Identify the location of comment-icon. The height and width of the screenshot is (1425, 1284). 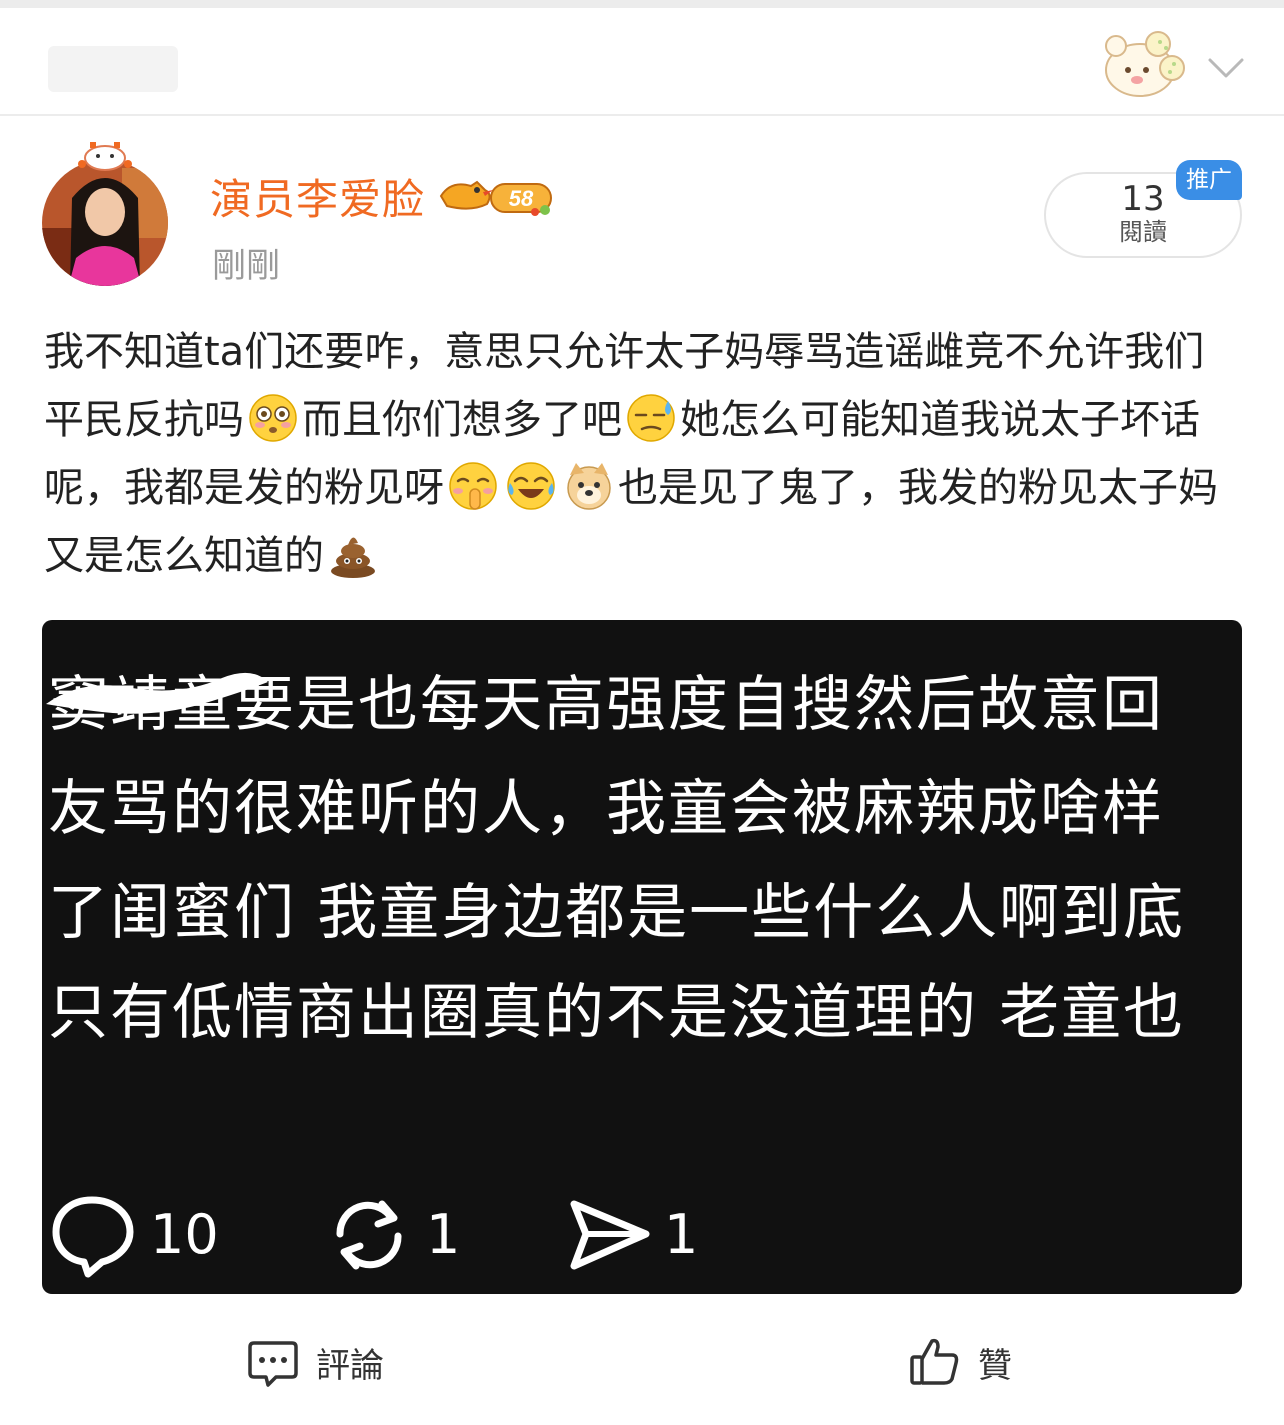
(273, 1364).